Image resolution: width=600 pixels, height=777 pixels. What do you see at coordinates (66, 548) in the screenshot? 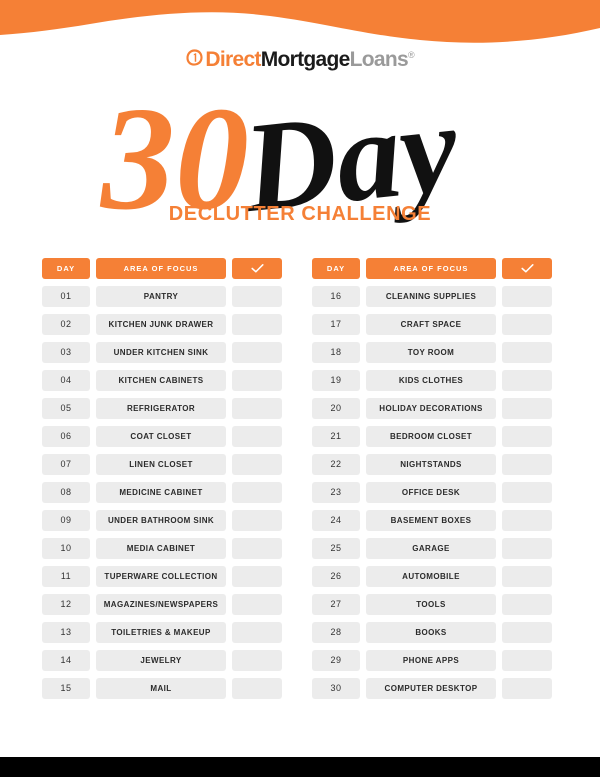
I see `cell-day: 10` at bounding box center [66, 548].